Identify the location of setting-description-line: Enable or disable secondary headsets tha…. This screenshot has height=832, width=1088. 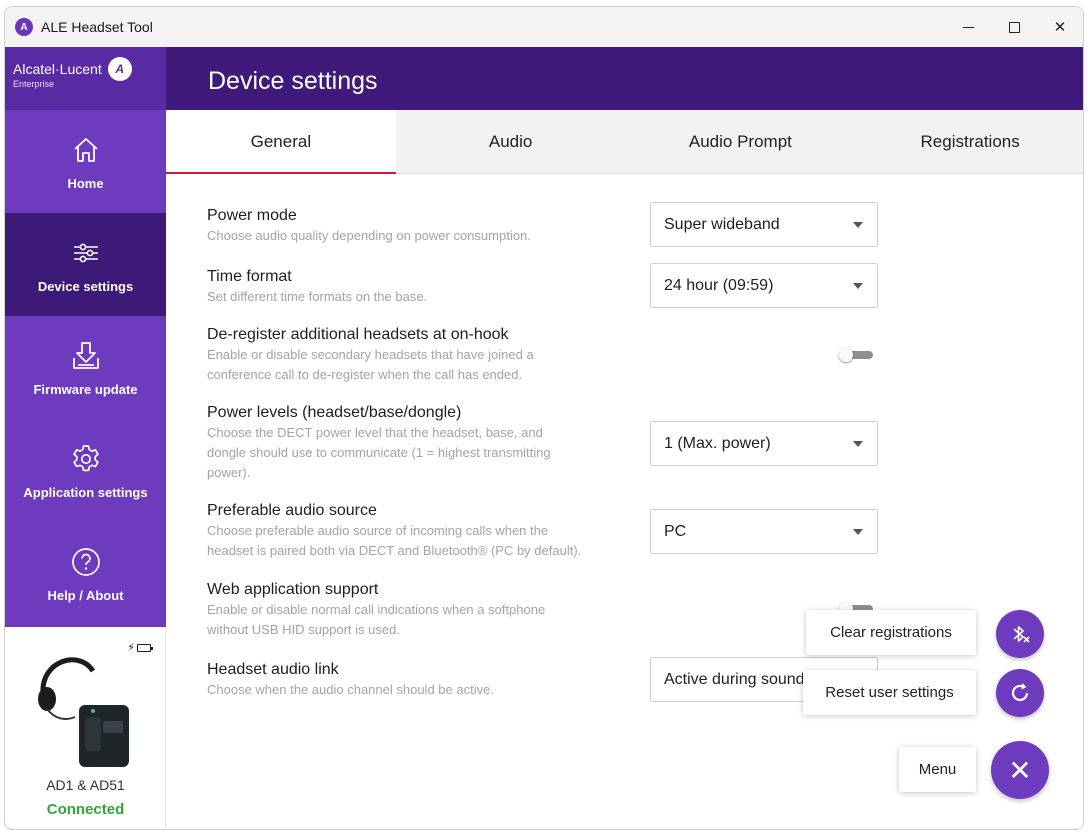
(370, 354).